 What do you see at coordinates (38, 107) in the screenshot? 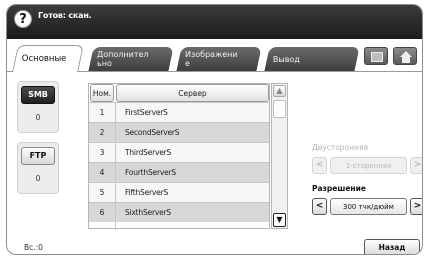
I see `protocol-smb-panel: SMB 0` at bounding box center [38, 107].